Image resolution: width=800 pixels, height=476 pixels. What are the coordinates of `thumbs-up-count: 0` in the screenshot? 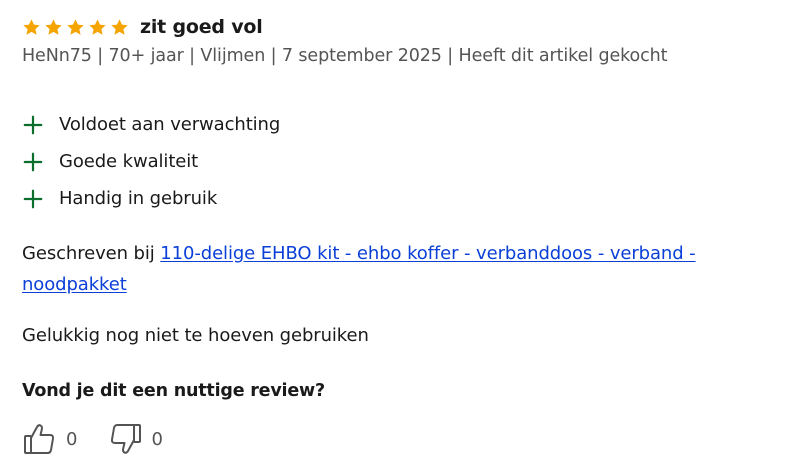 It's located at (72, 439).